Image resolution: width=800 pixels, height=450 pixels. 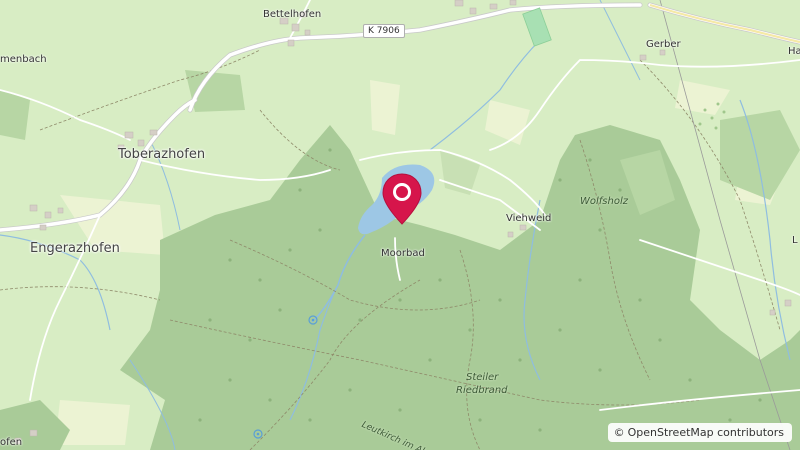 What do you see at coordinates (482, 390) in the screenshot?
I see `place-label-riedbrand: Riedbrand` at bounding box center [482, 390].